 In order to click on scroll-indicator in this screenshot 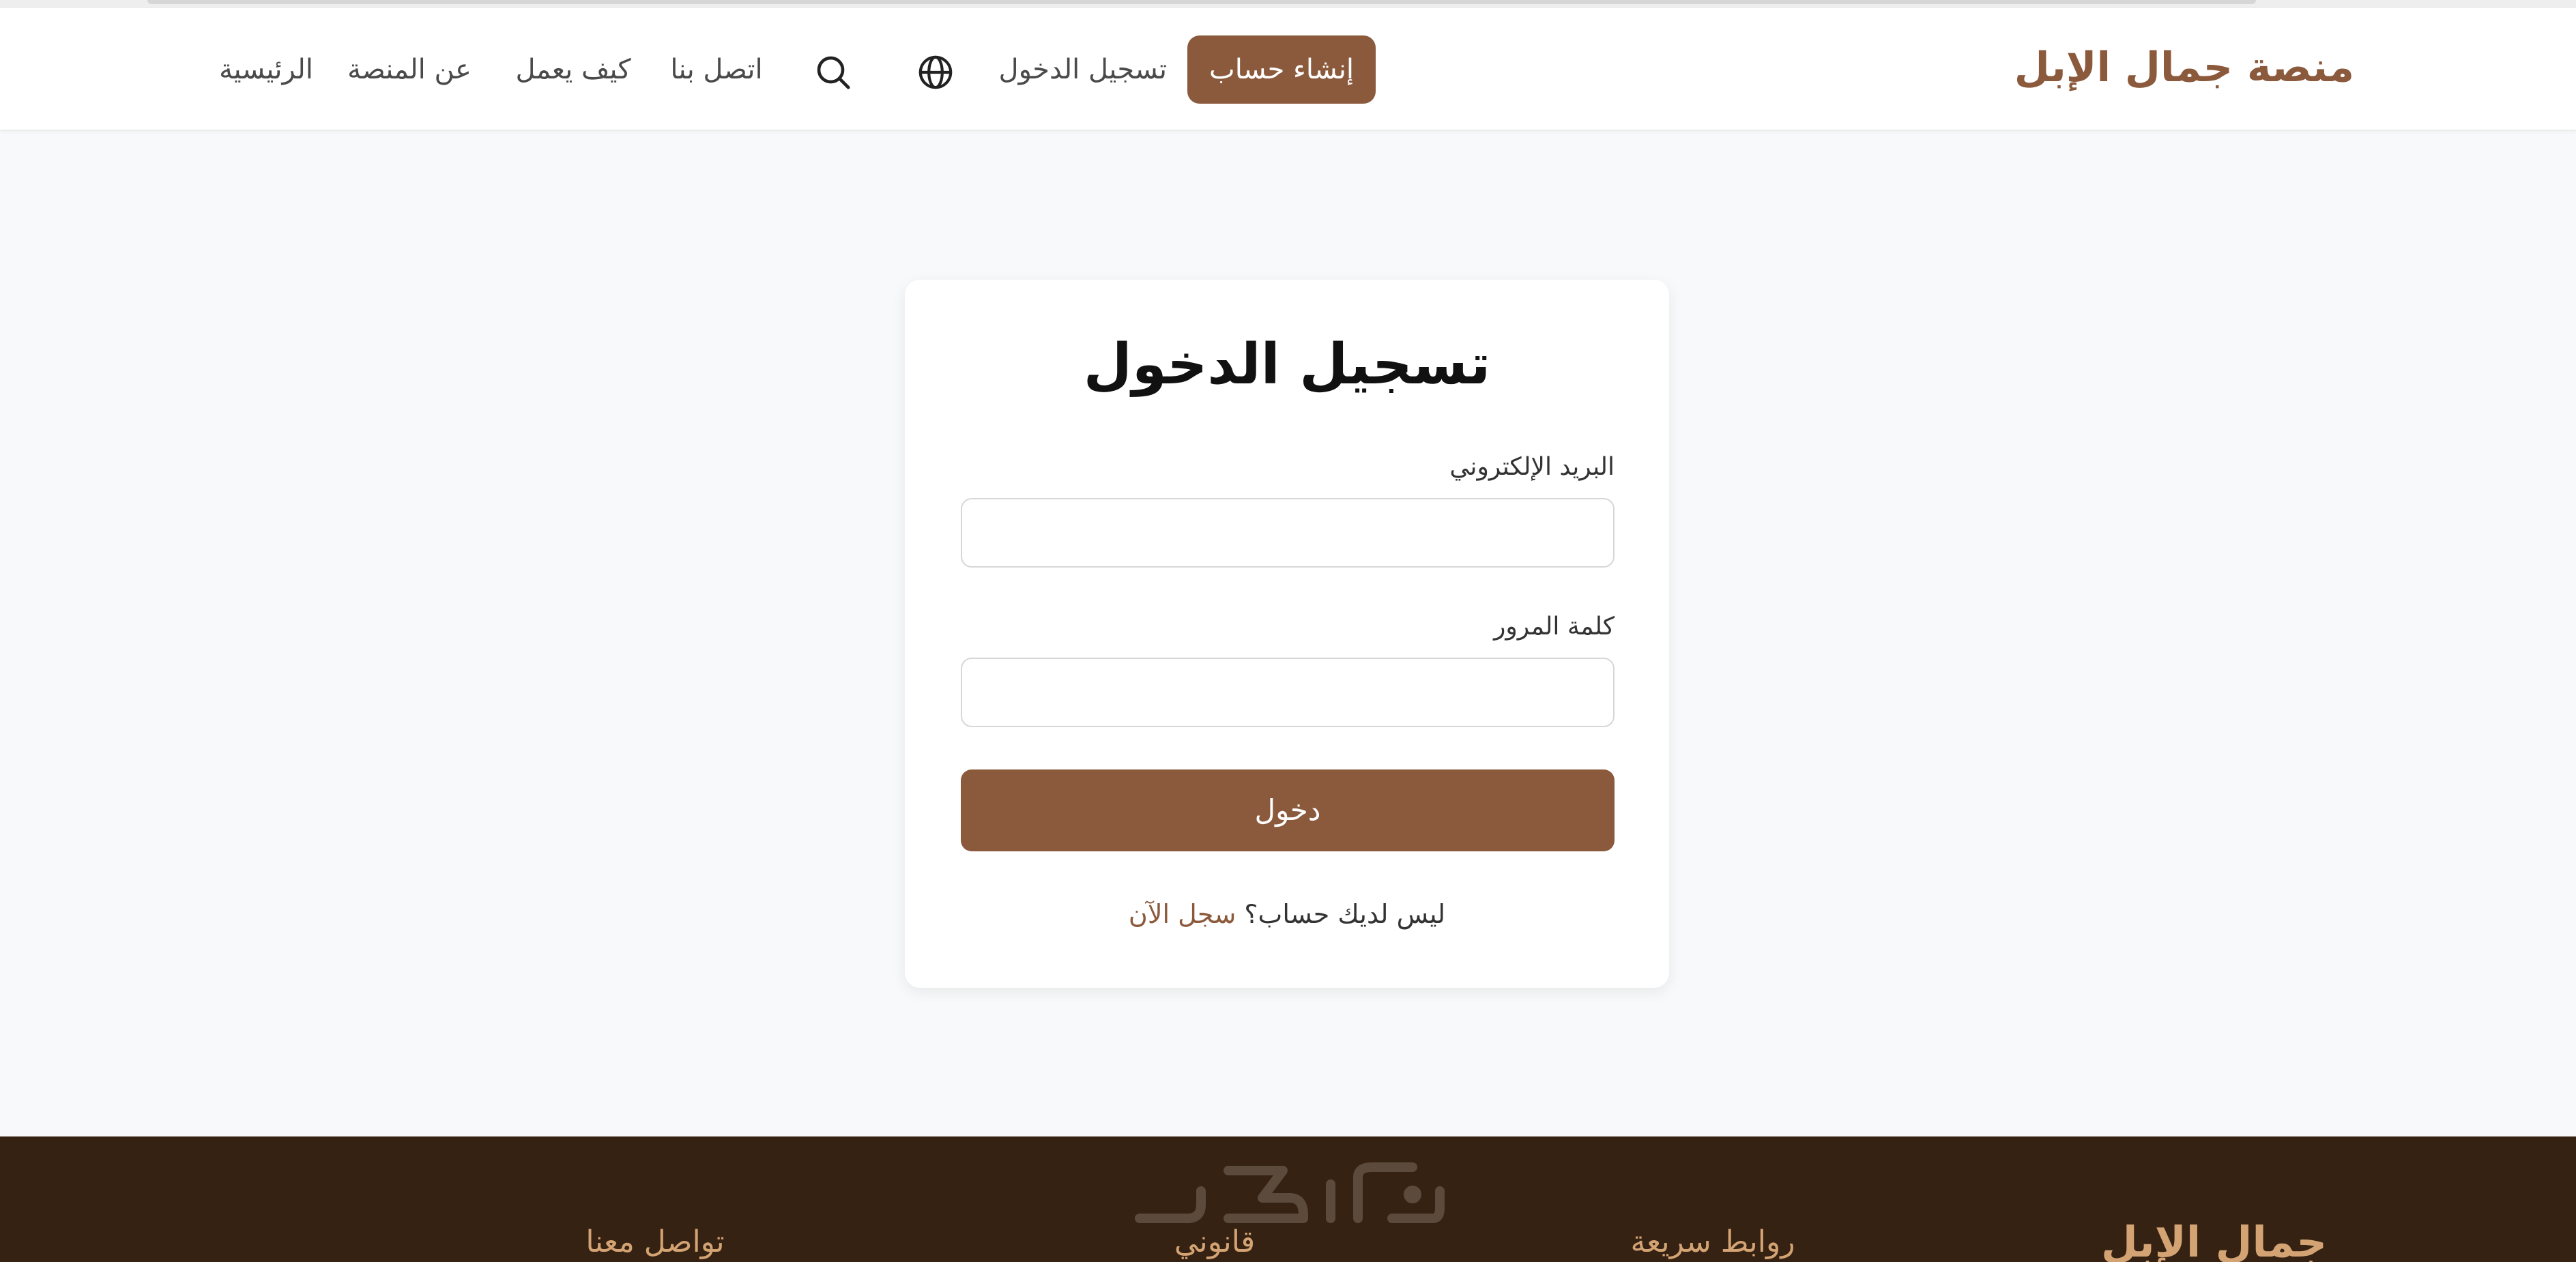, I will do `click(1201, 2)`.